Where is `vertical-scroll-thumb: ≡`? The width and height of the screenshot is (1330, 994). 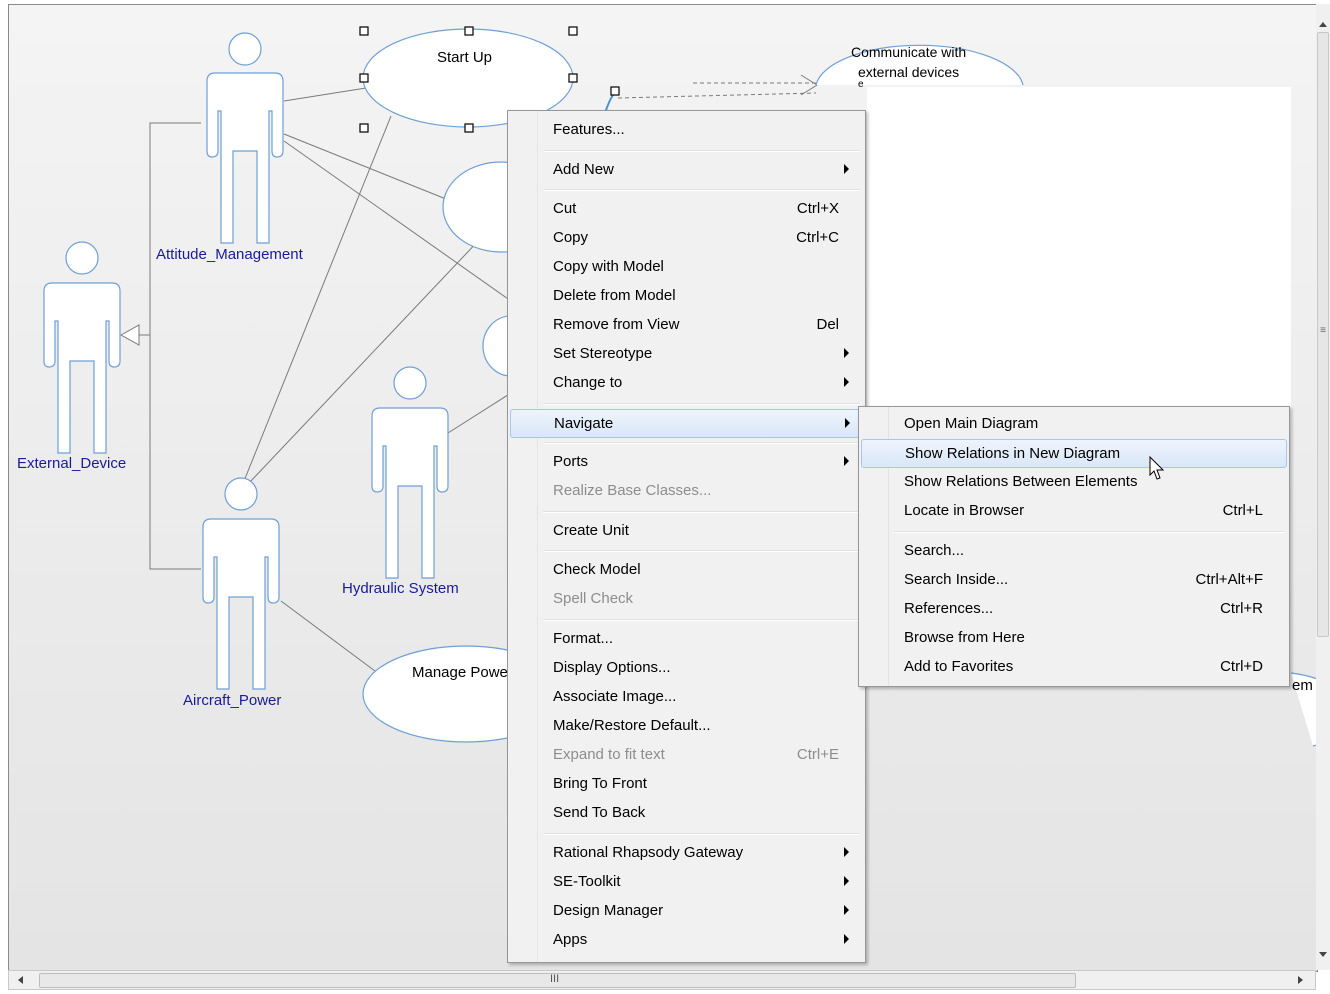 vertical-scroll-thumb: ≡ is located at coordinates (1323, 334).